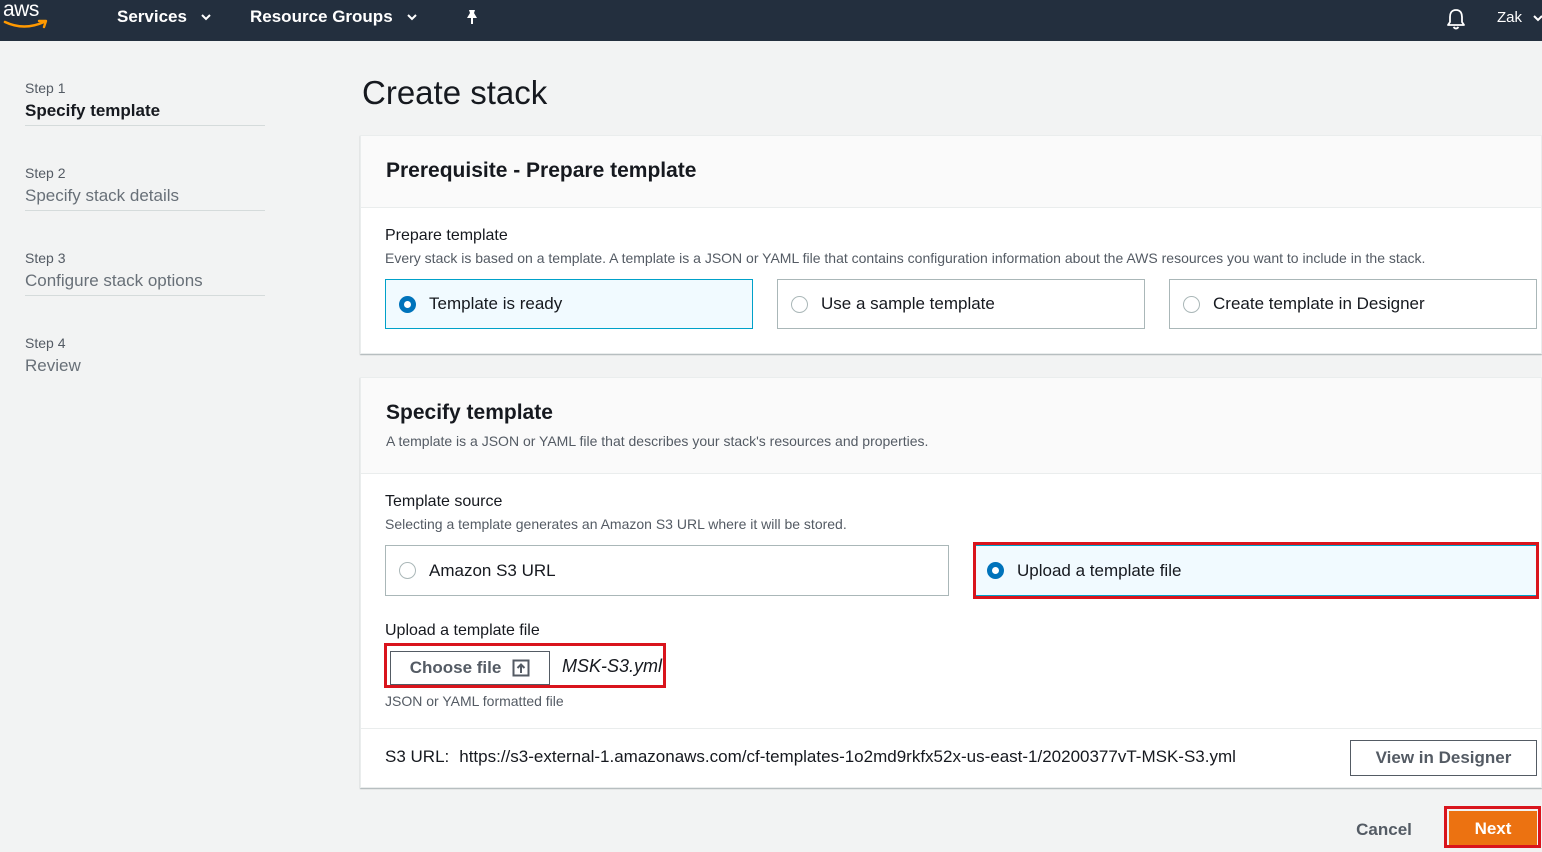  What do you see at coordinates (771, 20) in the screenshot?
I see `top-navigation-bar: aws Services Resource Groups Zak` at bounding box center [771, 20].